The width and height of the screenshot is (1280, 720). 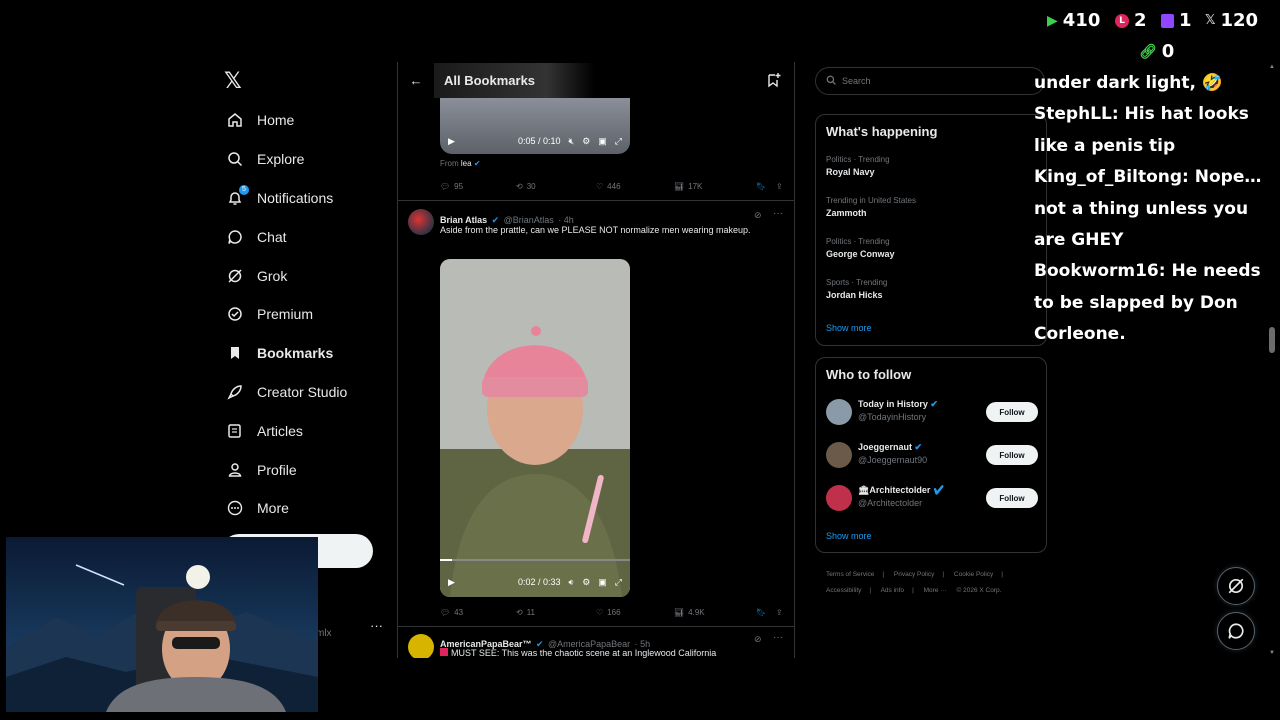 I want to click on trend-item: Sports · Trending Jordan Hicks, so click(x=931, y=289).